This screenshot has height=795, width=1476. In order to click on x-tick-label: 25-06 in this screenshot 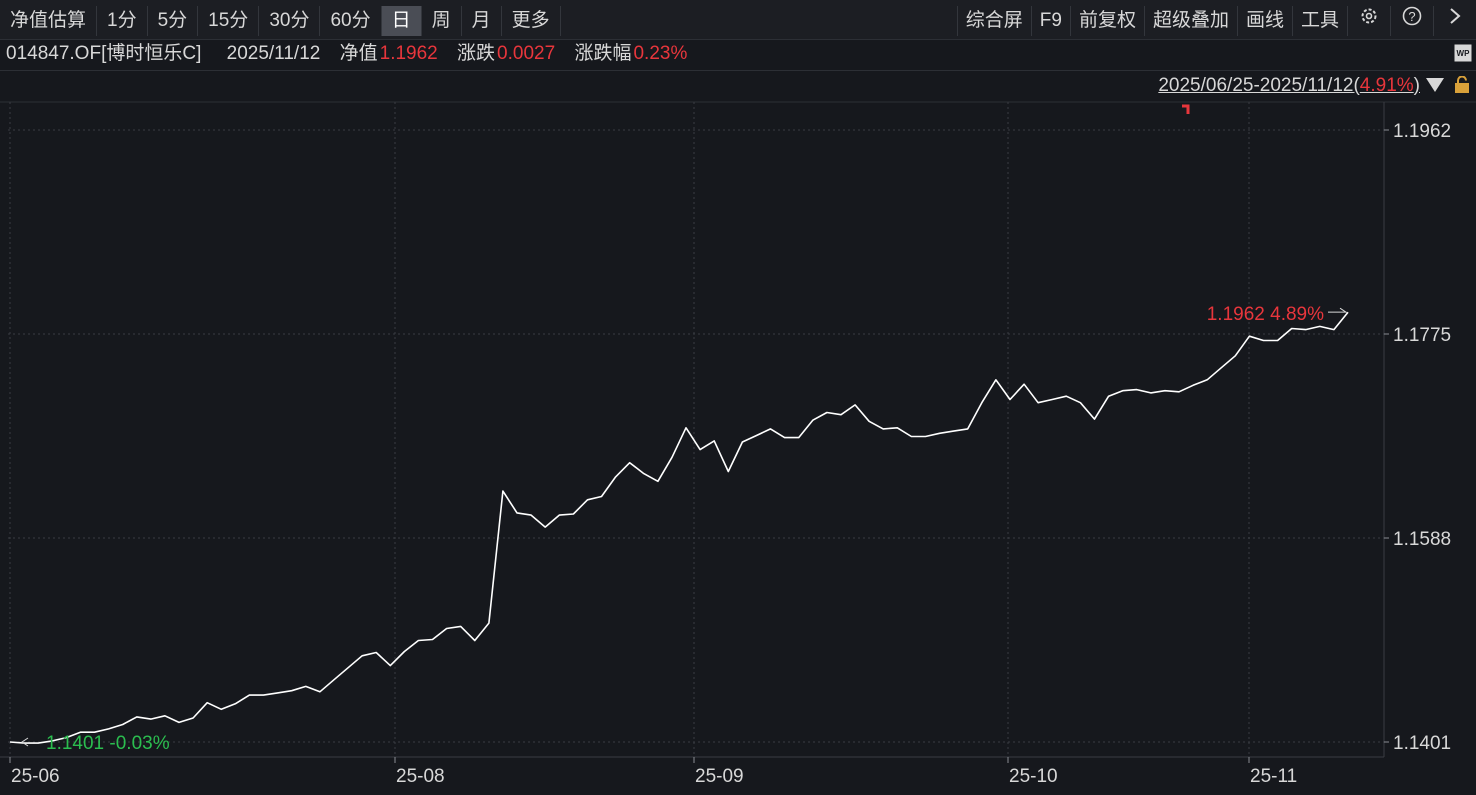, I will do `click(35, 776)`.